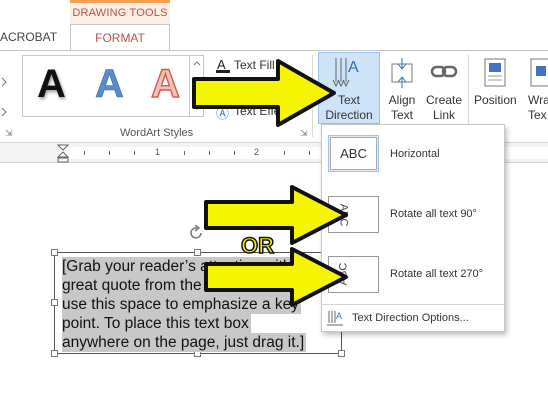 Image resolution: width=548 pixels, height=417 pixels. I want to click on wordart-style-red-outline: A, so click(165, 84).